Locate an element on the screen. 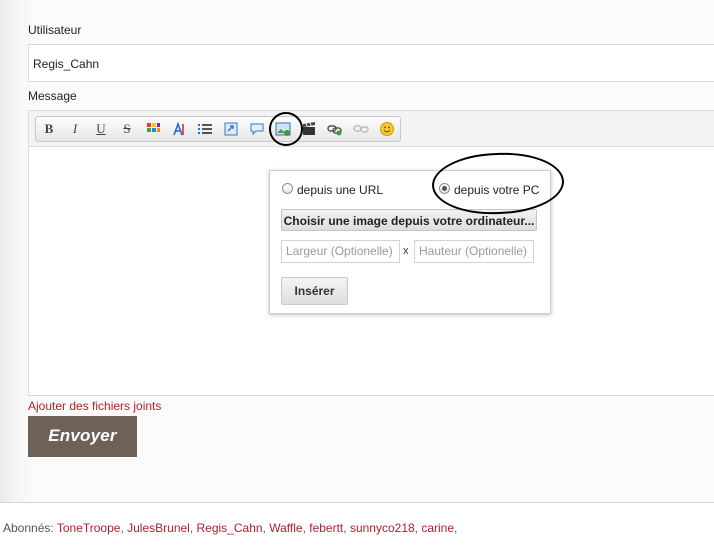  link-icon is located at coordinates (334, 130).